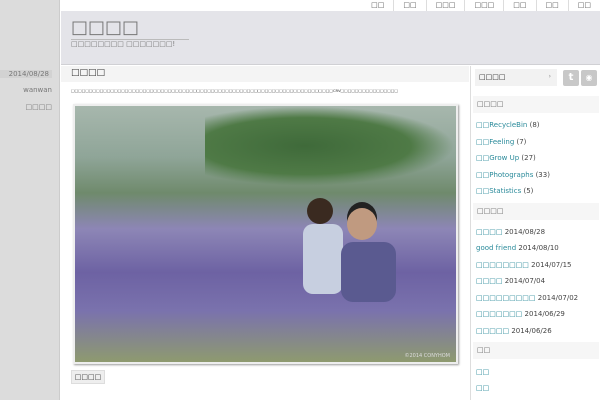 This screenshot has height=400, width=600. I want to click on post-date: 2014/08/28, so click(26, 74).